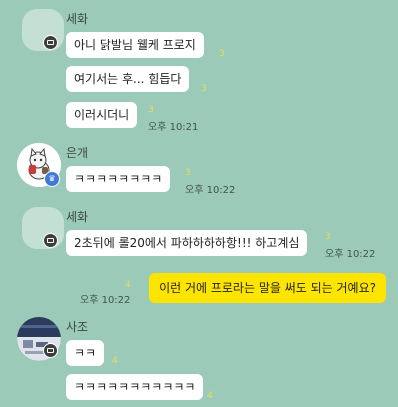  I want to click on my-message-bubble: 이런 거에 프로라는 말을 써도 되는 거예요?, so click(267, 288).